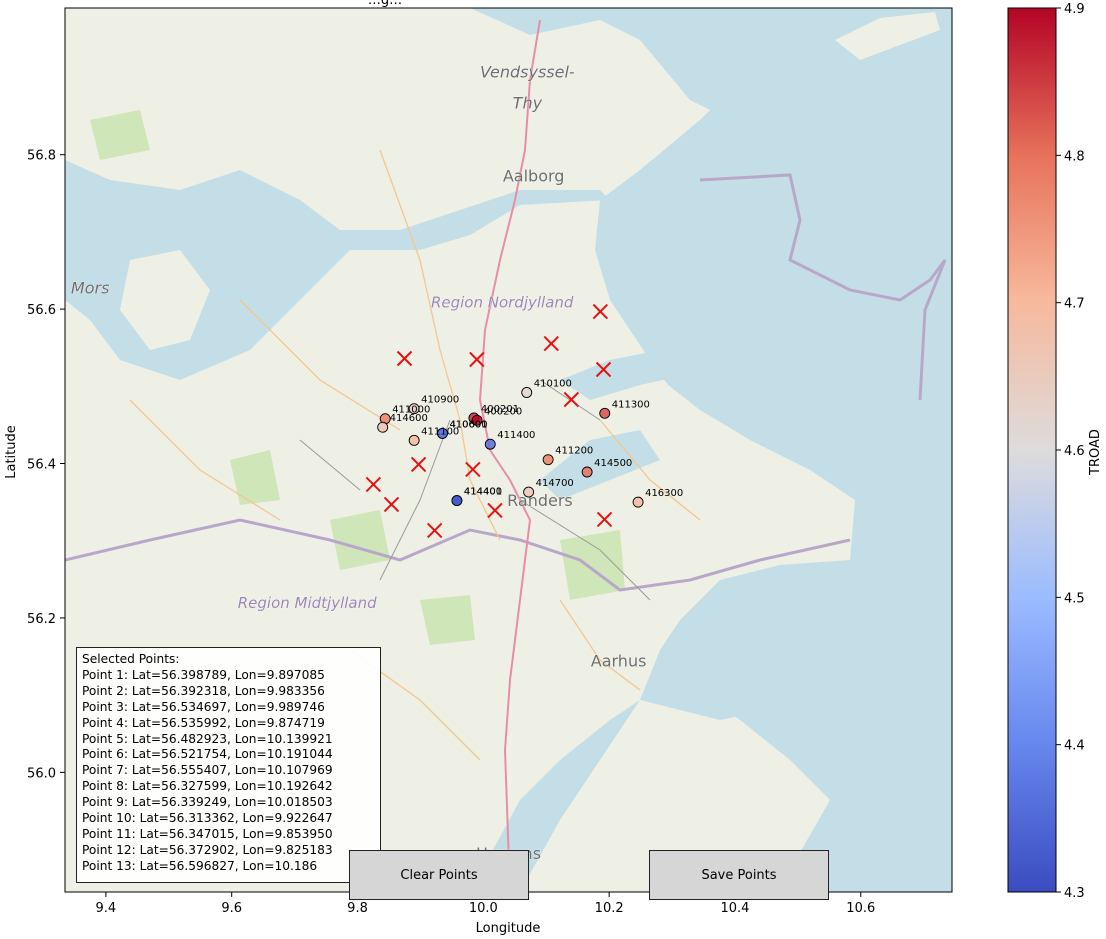  I want to click on info-line: Point 6: Lat=56.521754, Lon=10.191044, so click(207, 754).